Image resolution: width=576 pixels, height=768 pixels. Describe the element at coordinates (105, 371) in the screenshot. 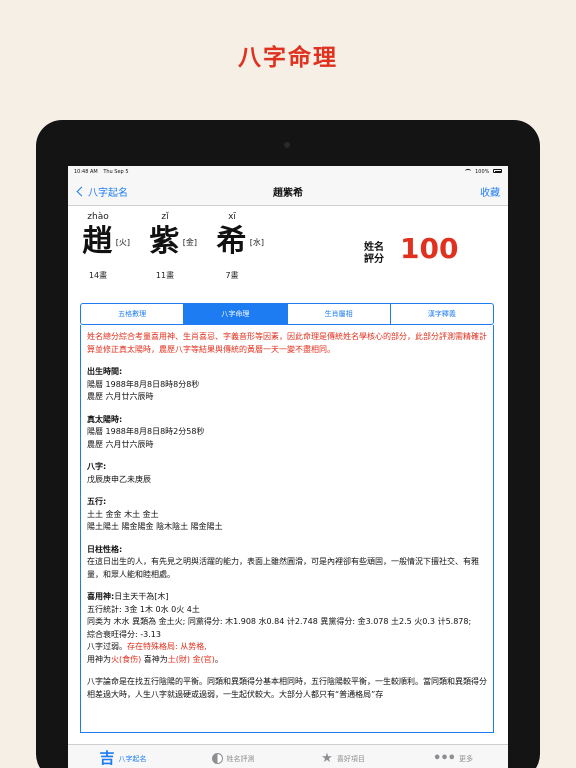

I see `section-title: 出生時間:` at that location.